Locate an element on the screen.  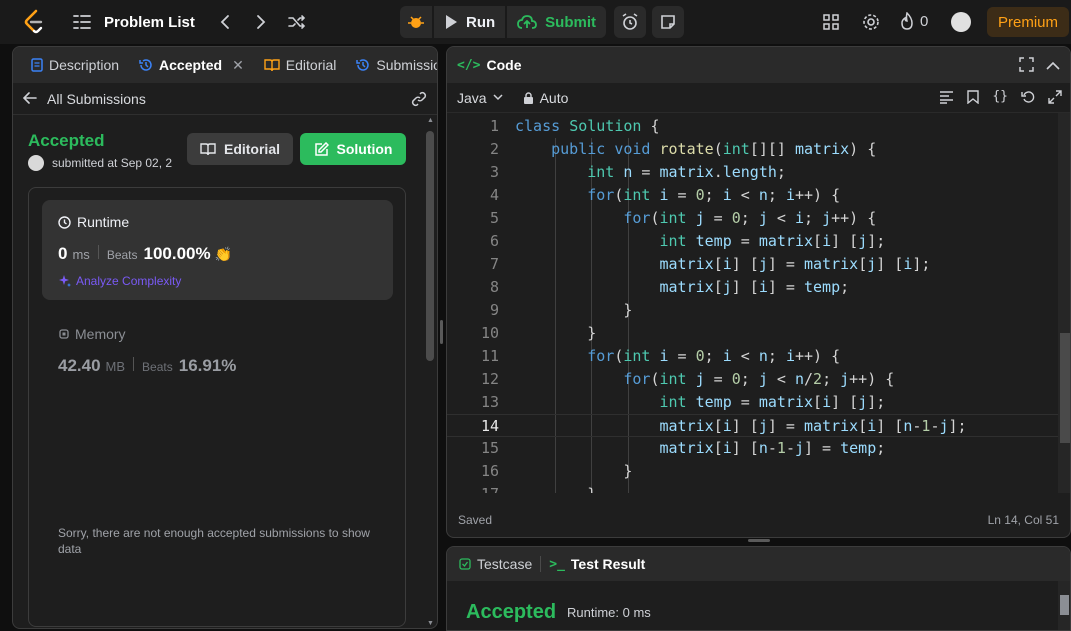
run-button: Run is located at coordinates (470, 22).